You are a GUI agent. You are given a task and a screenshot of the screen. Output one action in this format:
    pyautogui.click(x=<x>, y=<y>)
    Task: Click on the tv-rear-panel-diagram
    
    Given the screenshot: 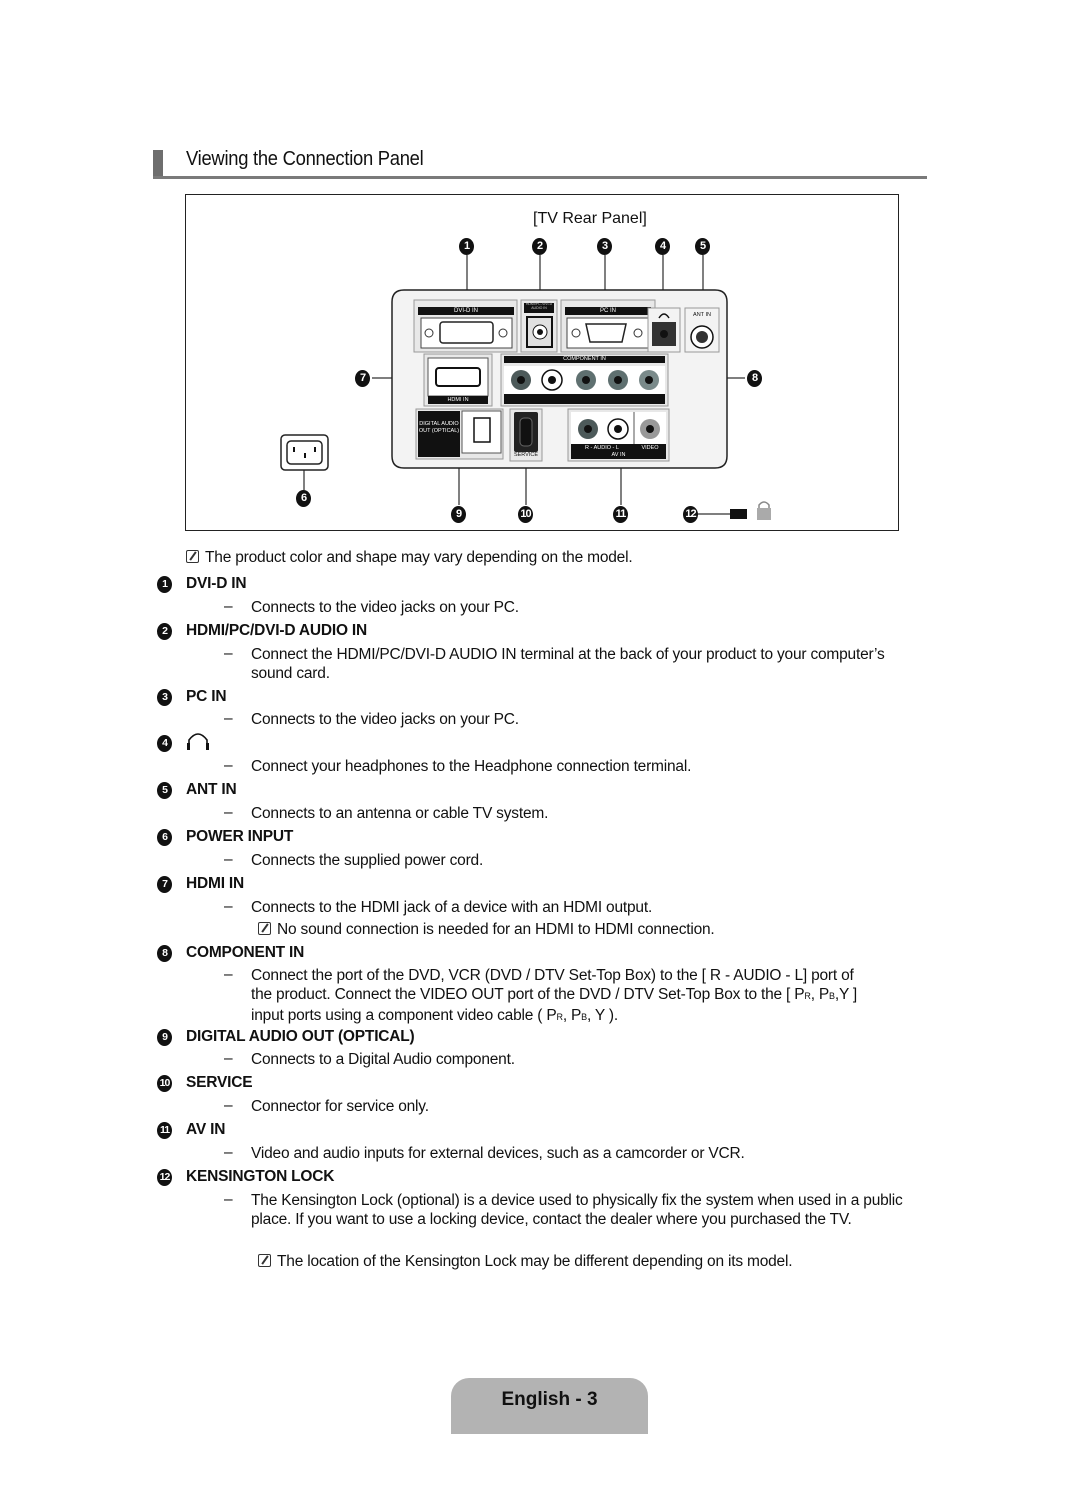 What is the action you would take?
    pyautogui.click(x=525, y=387)
    